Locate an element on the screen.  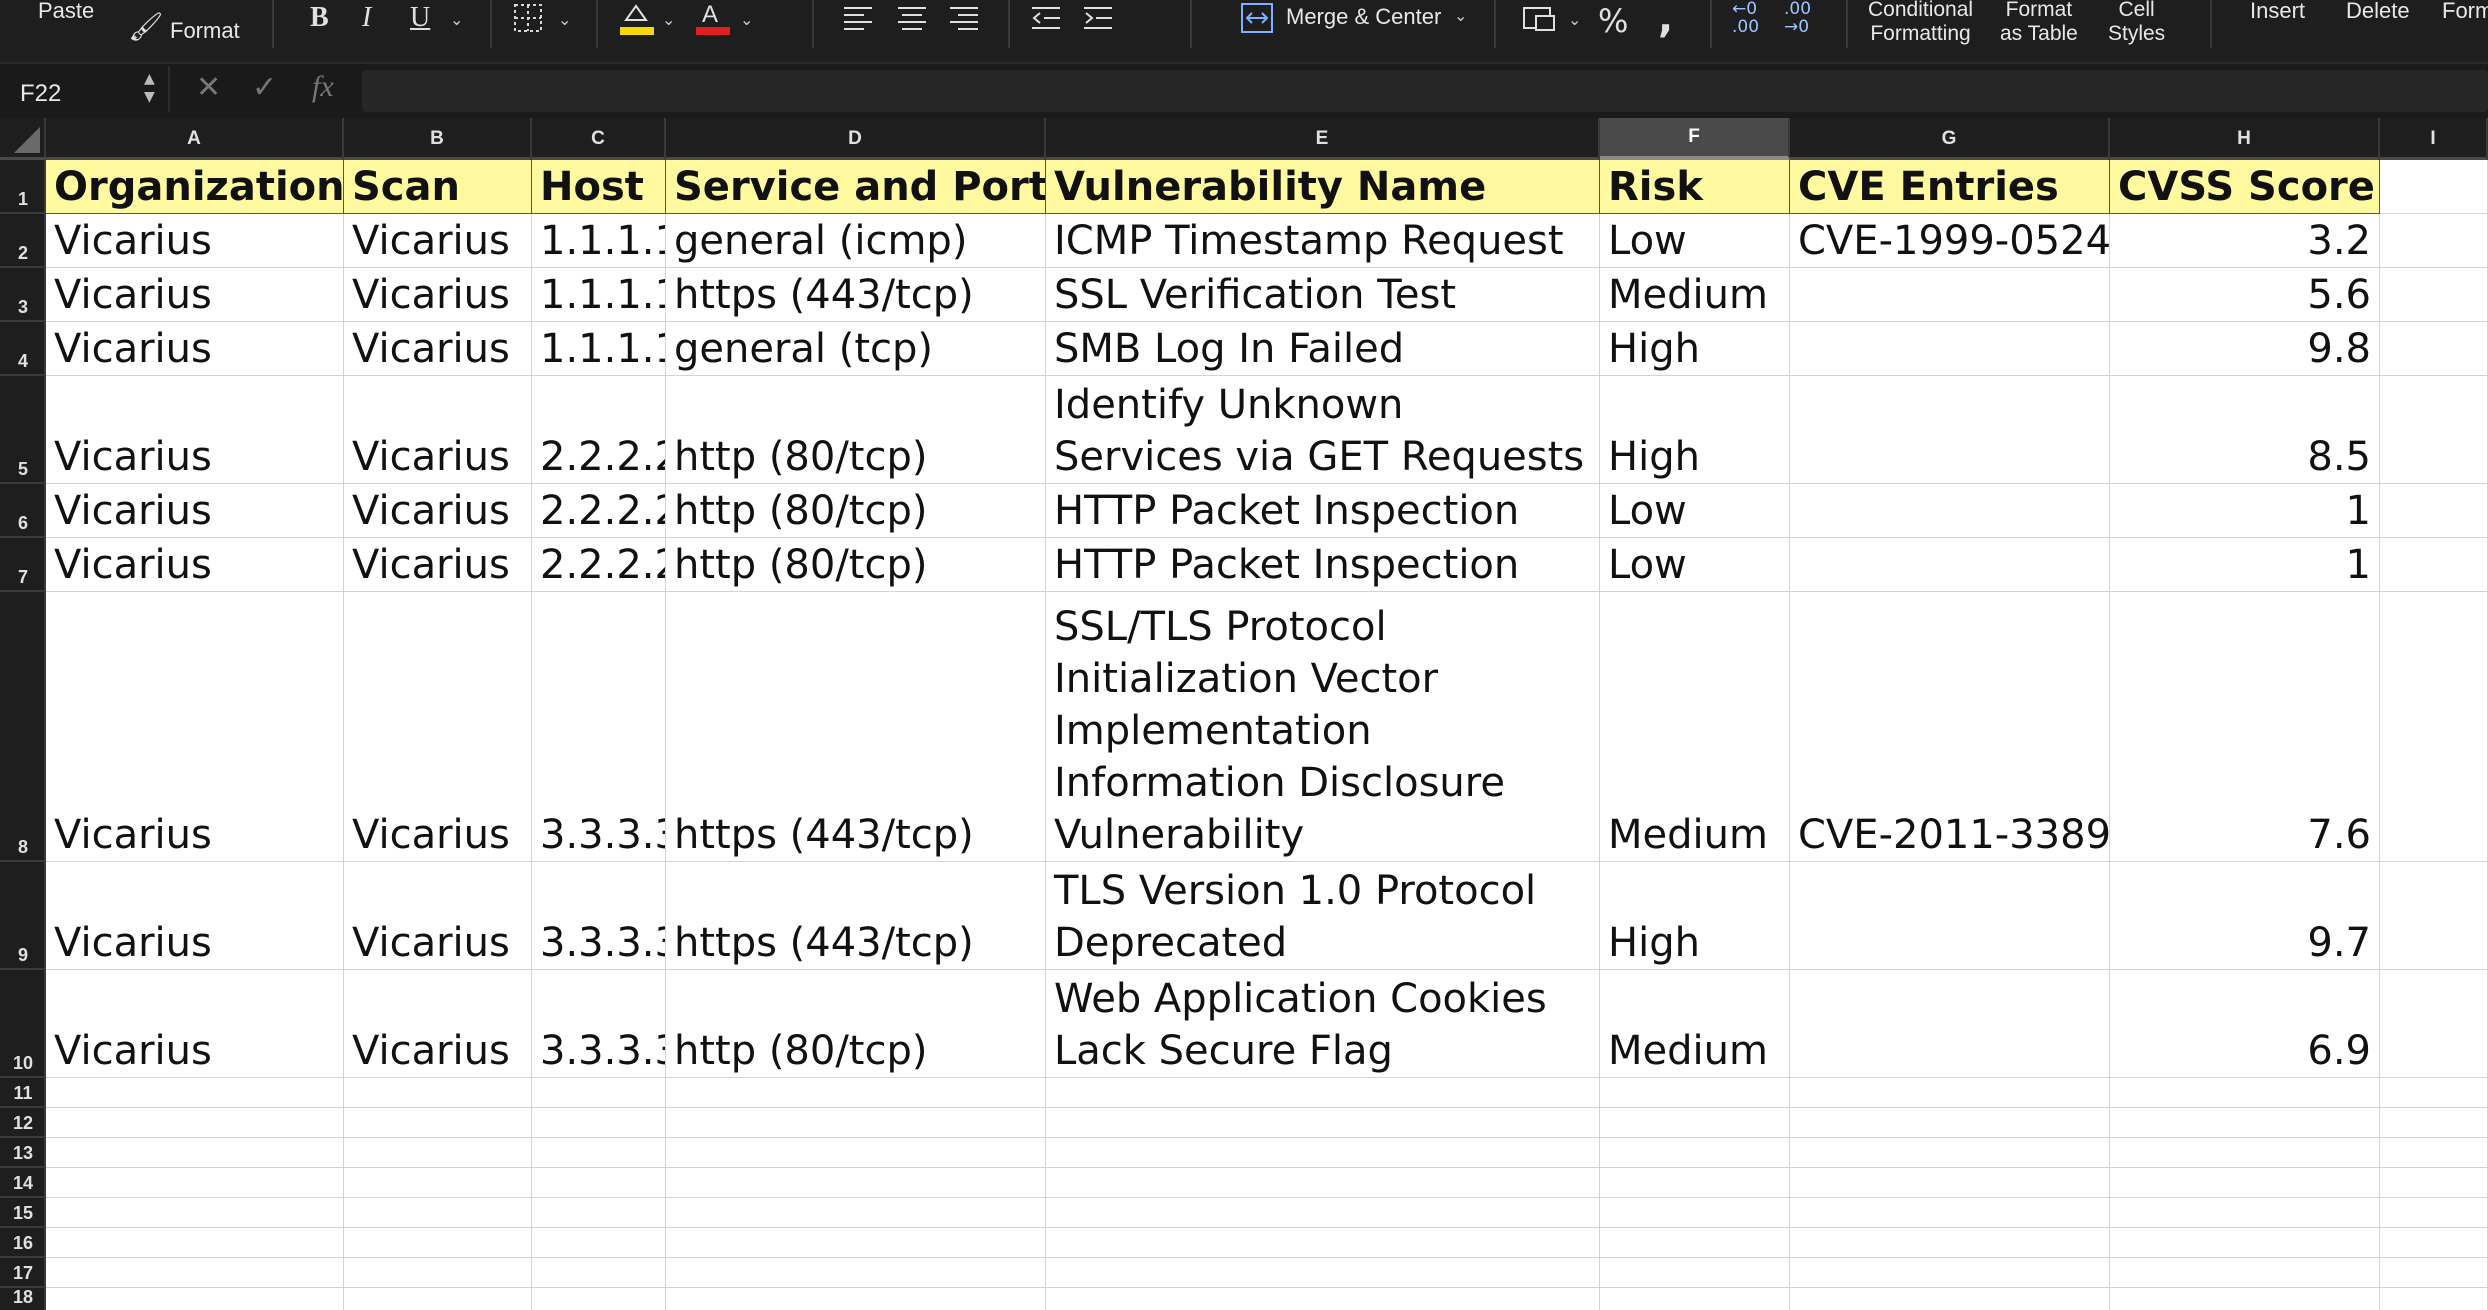
table-cell-vuln: SMB Log In Failed is located at coordinates (1323, 349).